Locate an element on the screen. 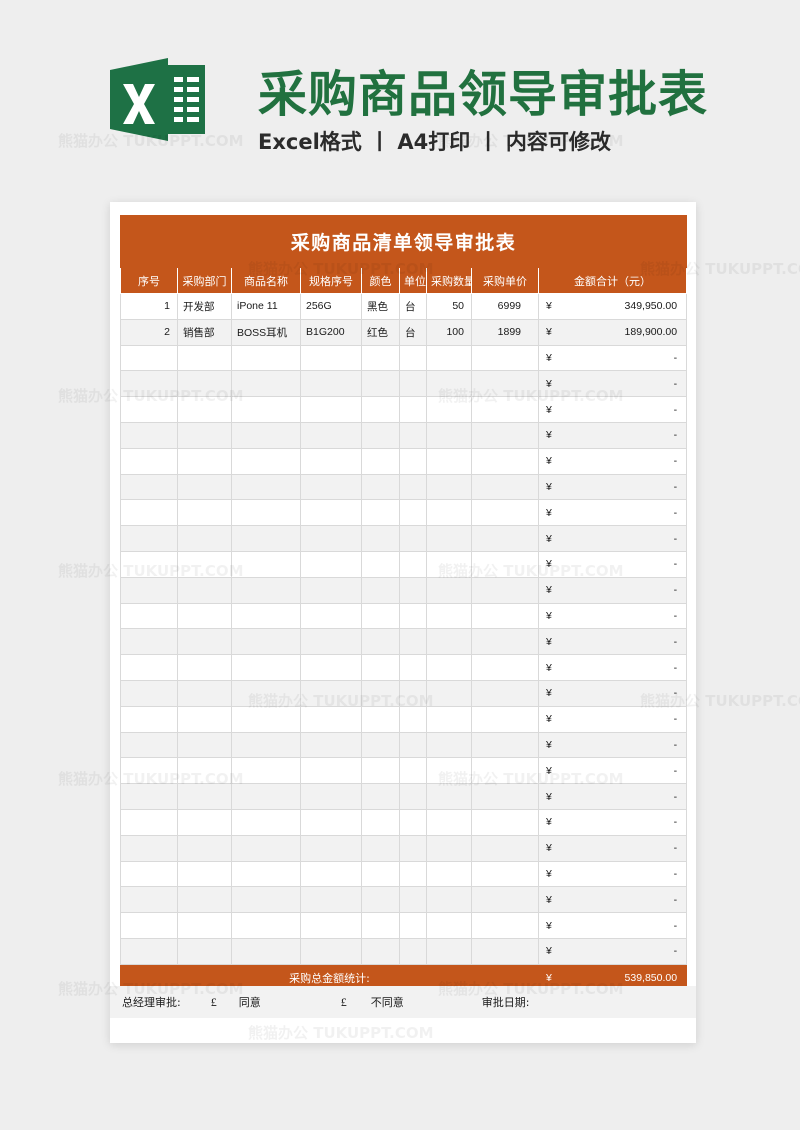 This screenshot has height=1130, width=800. approval-date-label: 审批日期: is located at coordinates (505, 1002).